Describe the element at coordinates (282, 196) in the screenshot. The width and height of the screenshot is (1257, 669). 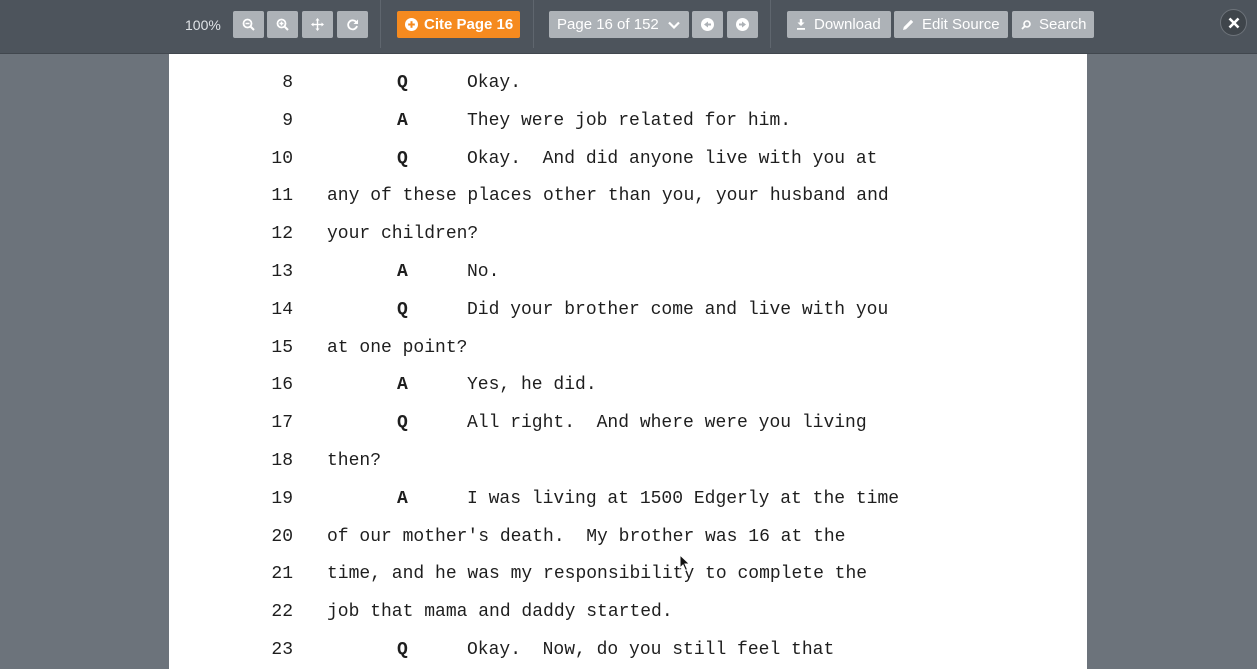
I see `line-number: 11` at that location.